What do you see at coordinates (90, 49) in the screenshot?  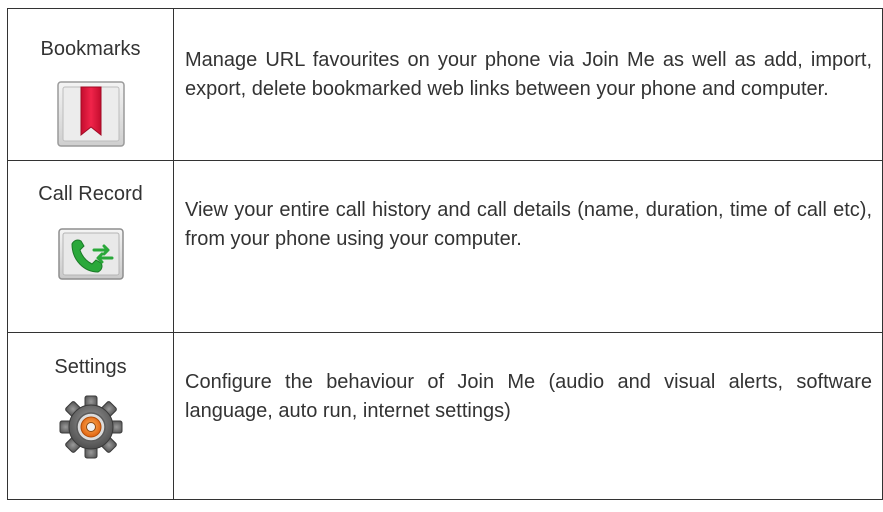 I see `feature-name: Bookmarks` at bounding box center [90, 49].